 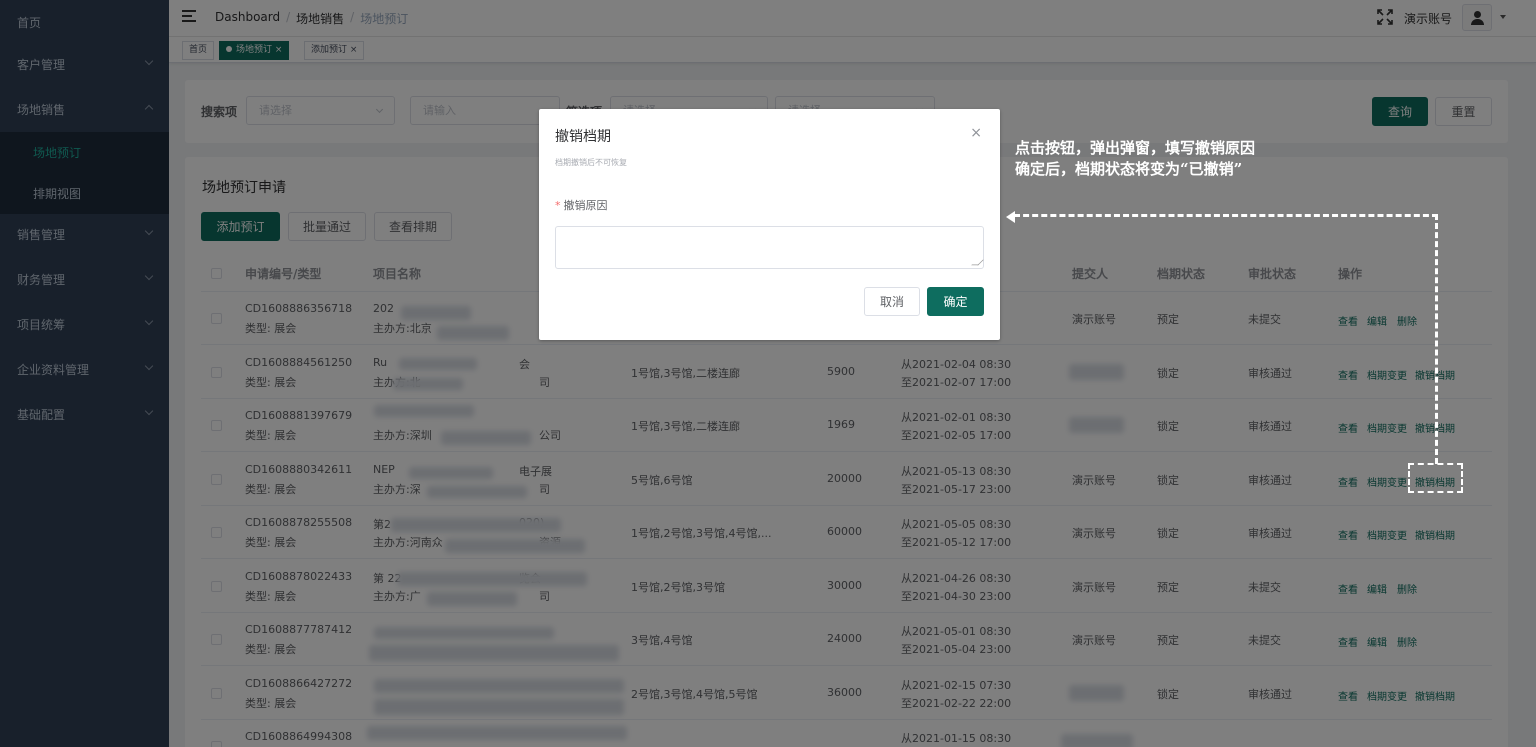 What do you see at coordinates (591, 162) in the screenshot?
I see `dialog-tip: 档期撤销后不可恢复` at bounding box center [591, 162].